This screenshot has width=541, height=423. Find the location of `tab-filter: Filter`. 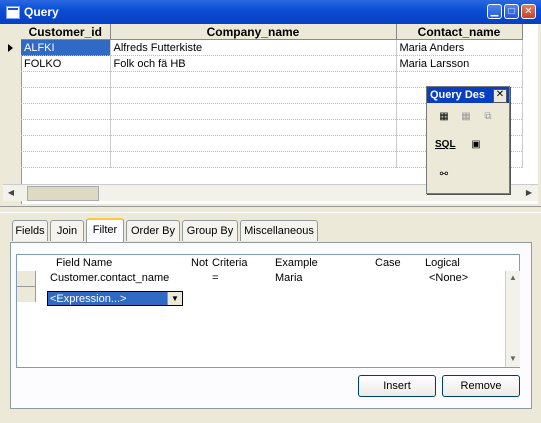

tab-filter: Filter is located at coordinates (105, 230).